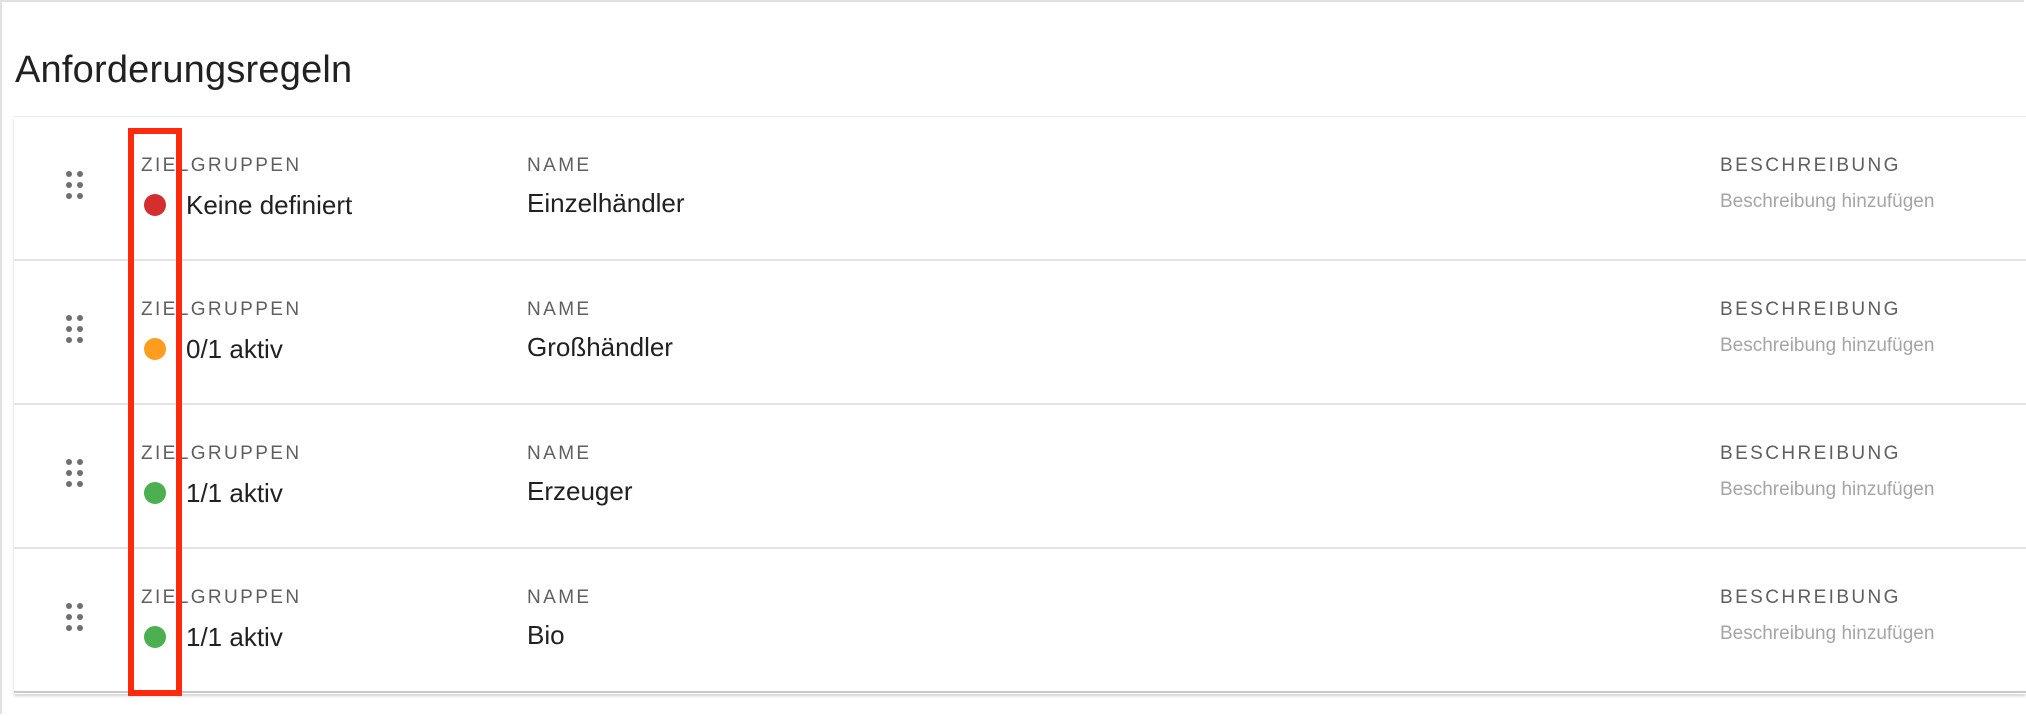 Image resolution: width=2026 pixels, height=716 pixels. I want to click on rule-name: Bio, so click(546, 635).